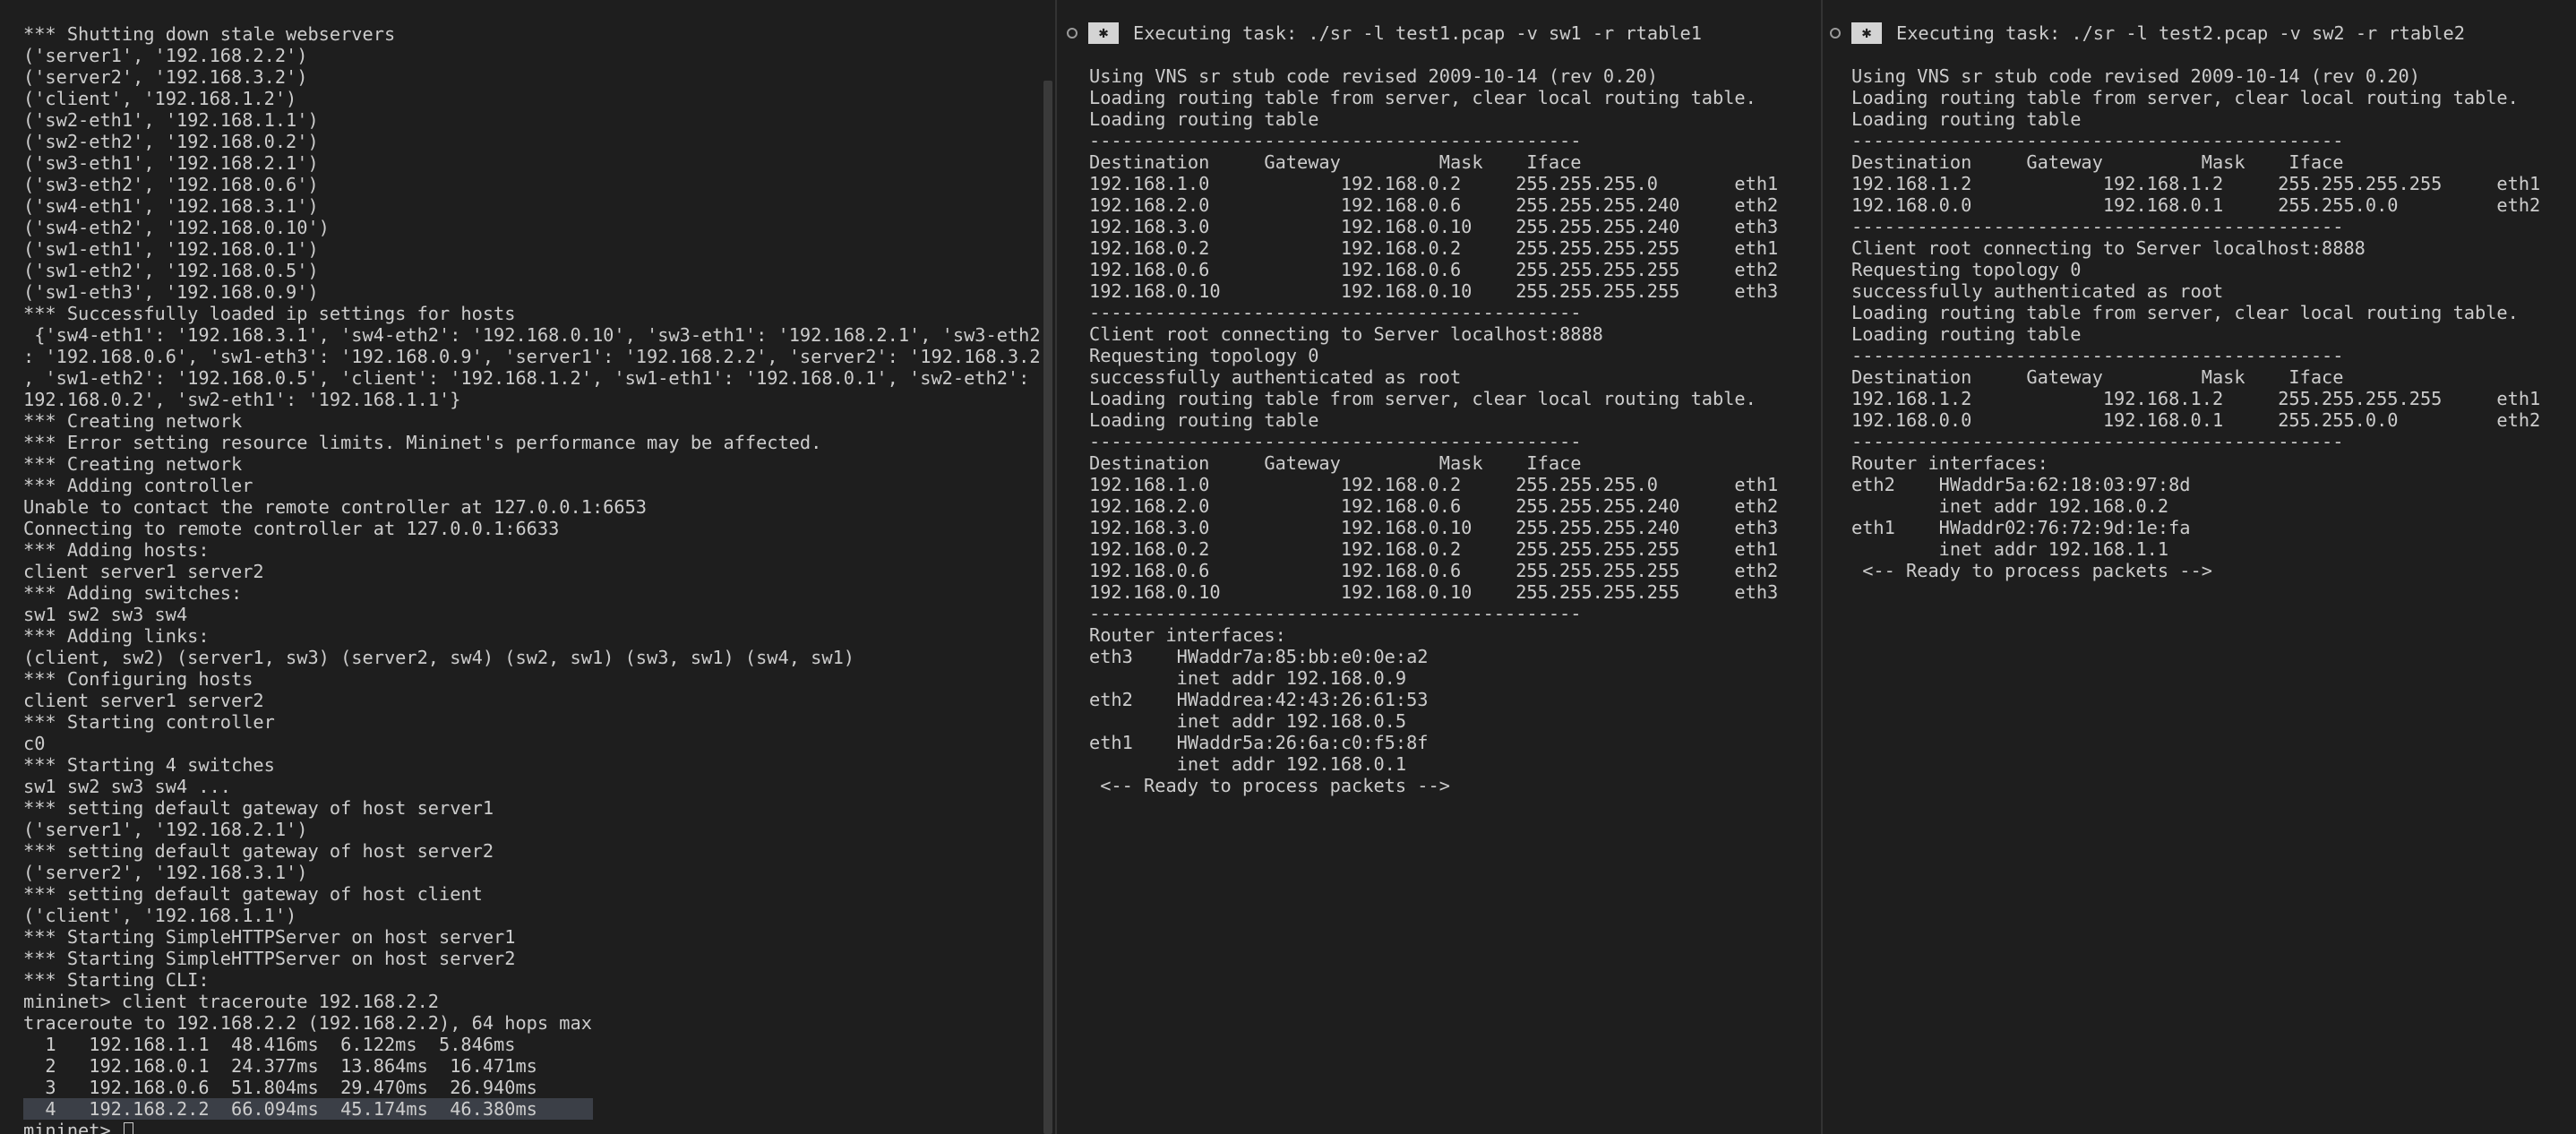 The image size is (2576, 1134). What do you see at coordinates (116, 636) in the screenshot?
I see `terminal-line: *** Adding links:` at bounding box center [116, 636].